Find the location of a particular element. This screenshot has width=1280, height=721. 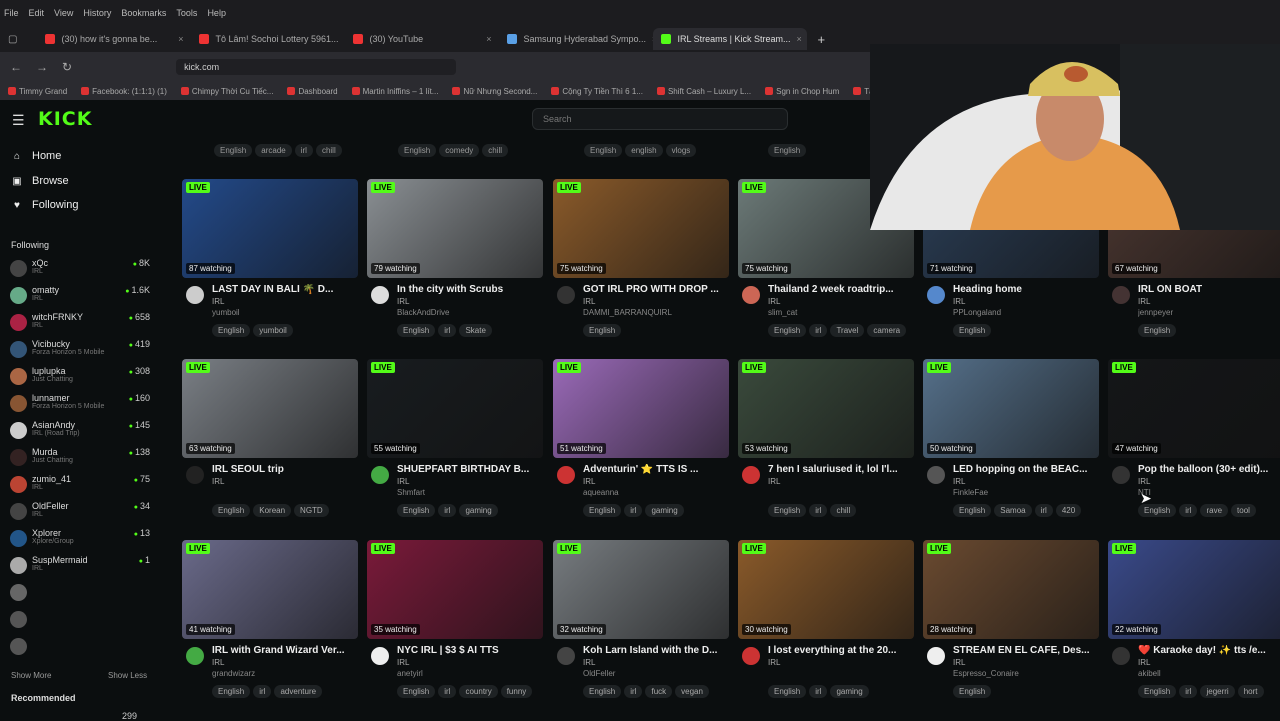

show-more-link: Show More is located at coordinates (31, 675).